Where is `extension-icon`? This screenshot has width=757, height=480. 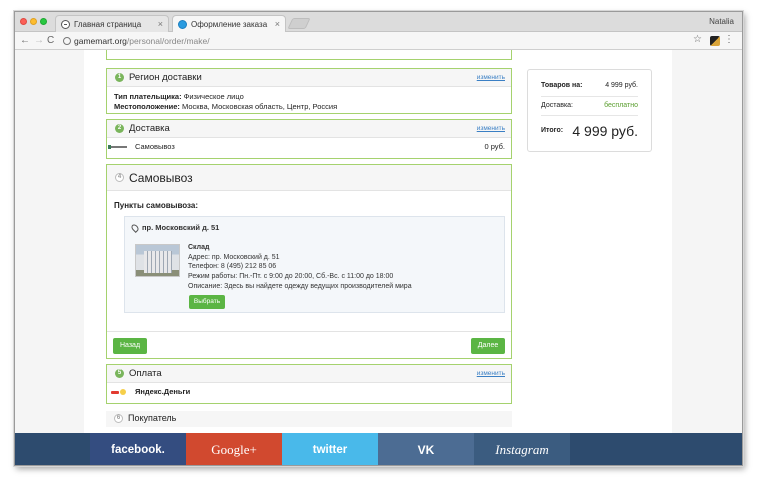 extension-icon is located at coordinates (715, 41).